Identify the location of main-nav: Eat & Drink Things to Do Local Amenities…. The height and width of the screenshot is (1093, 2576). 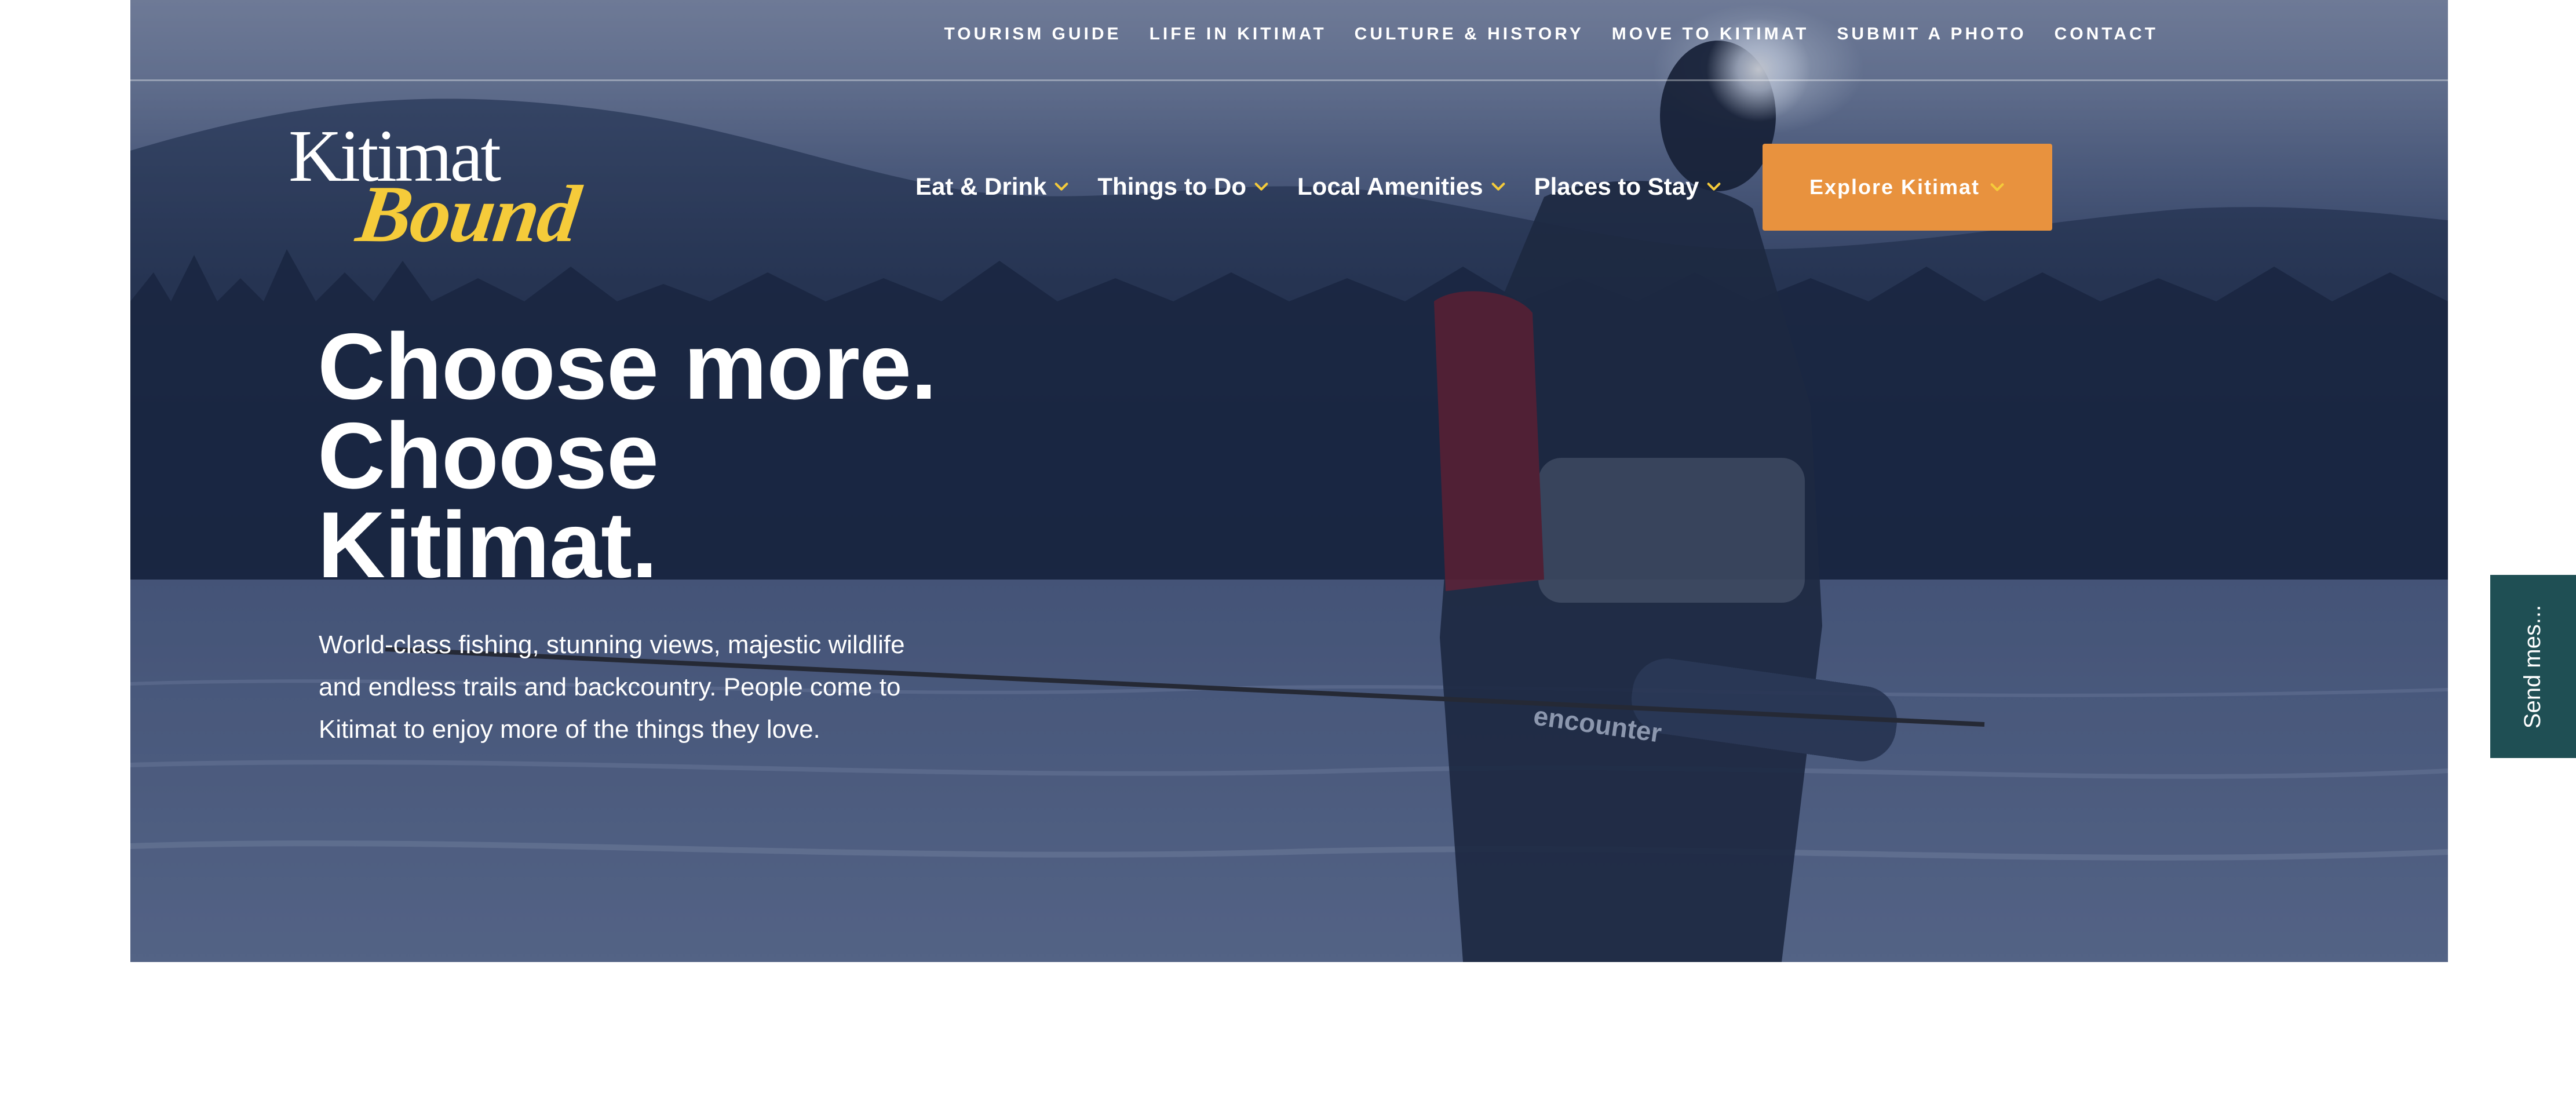
(1318, 187).